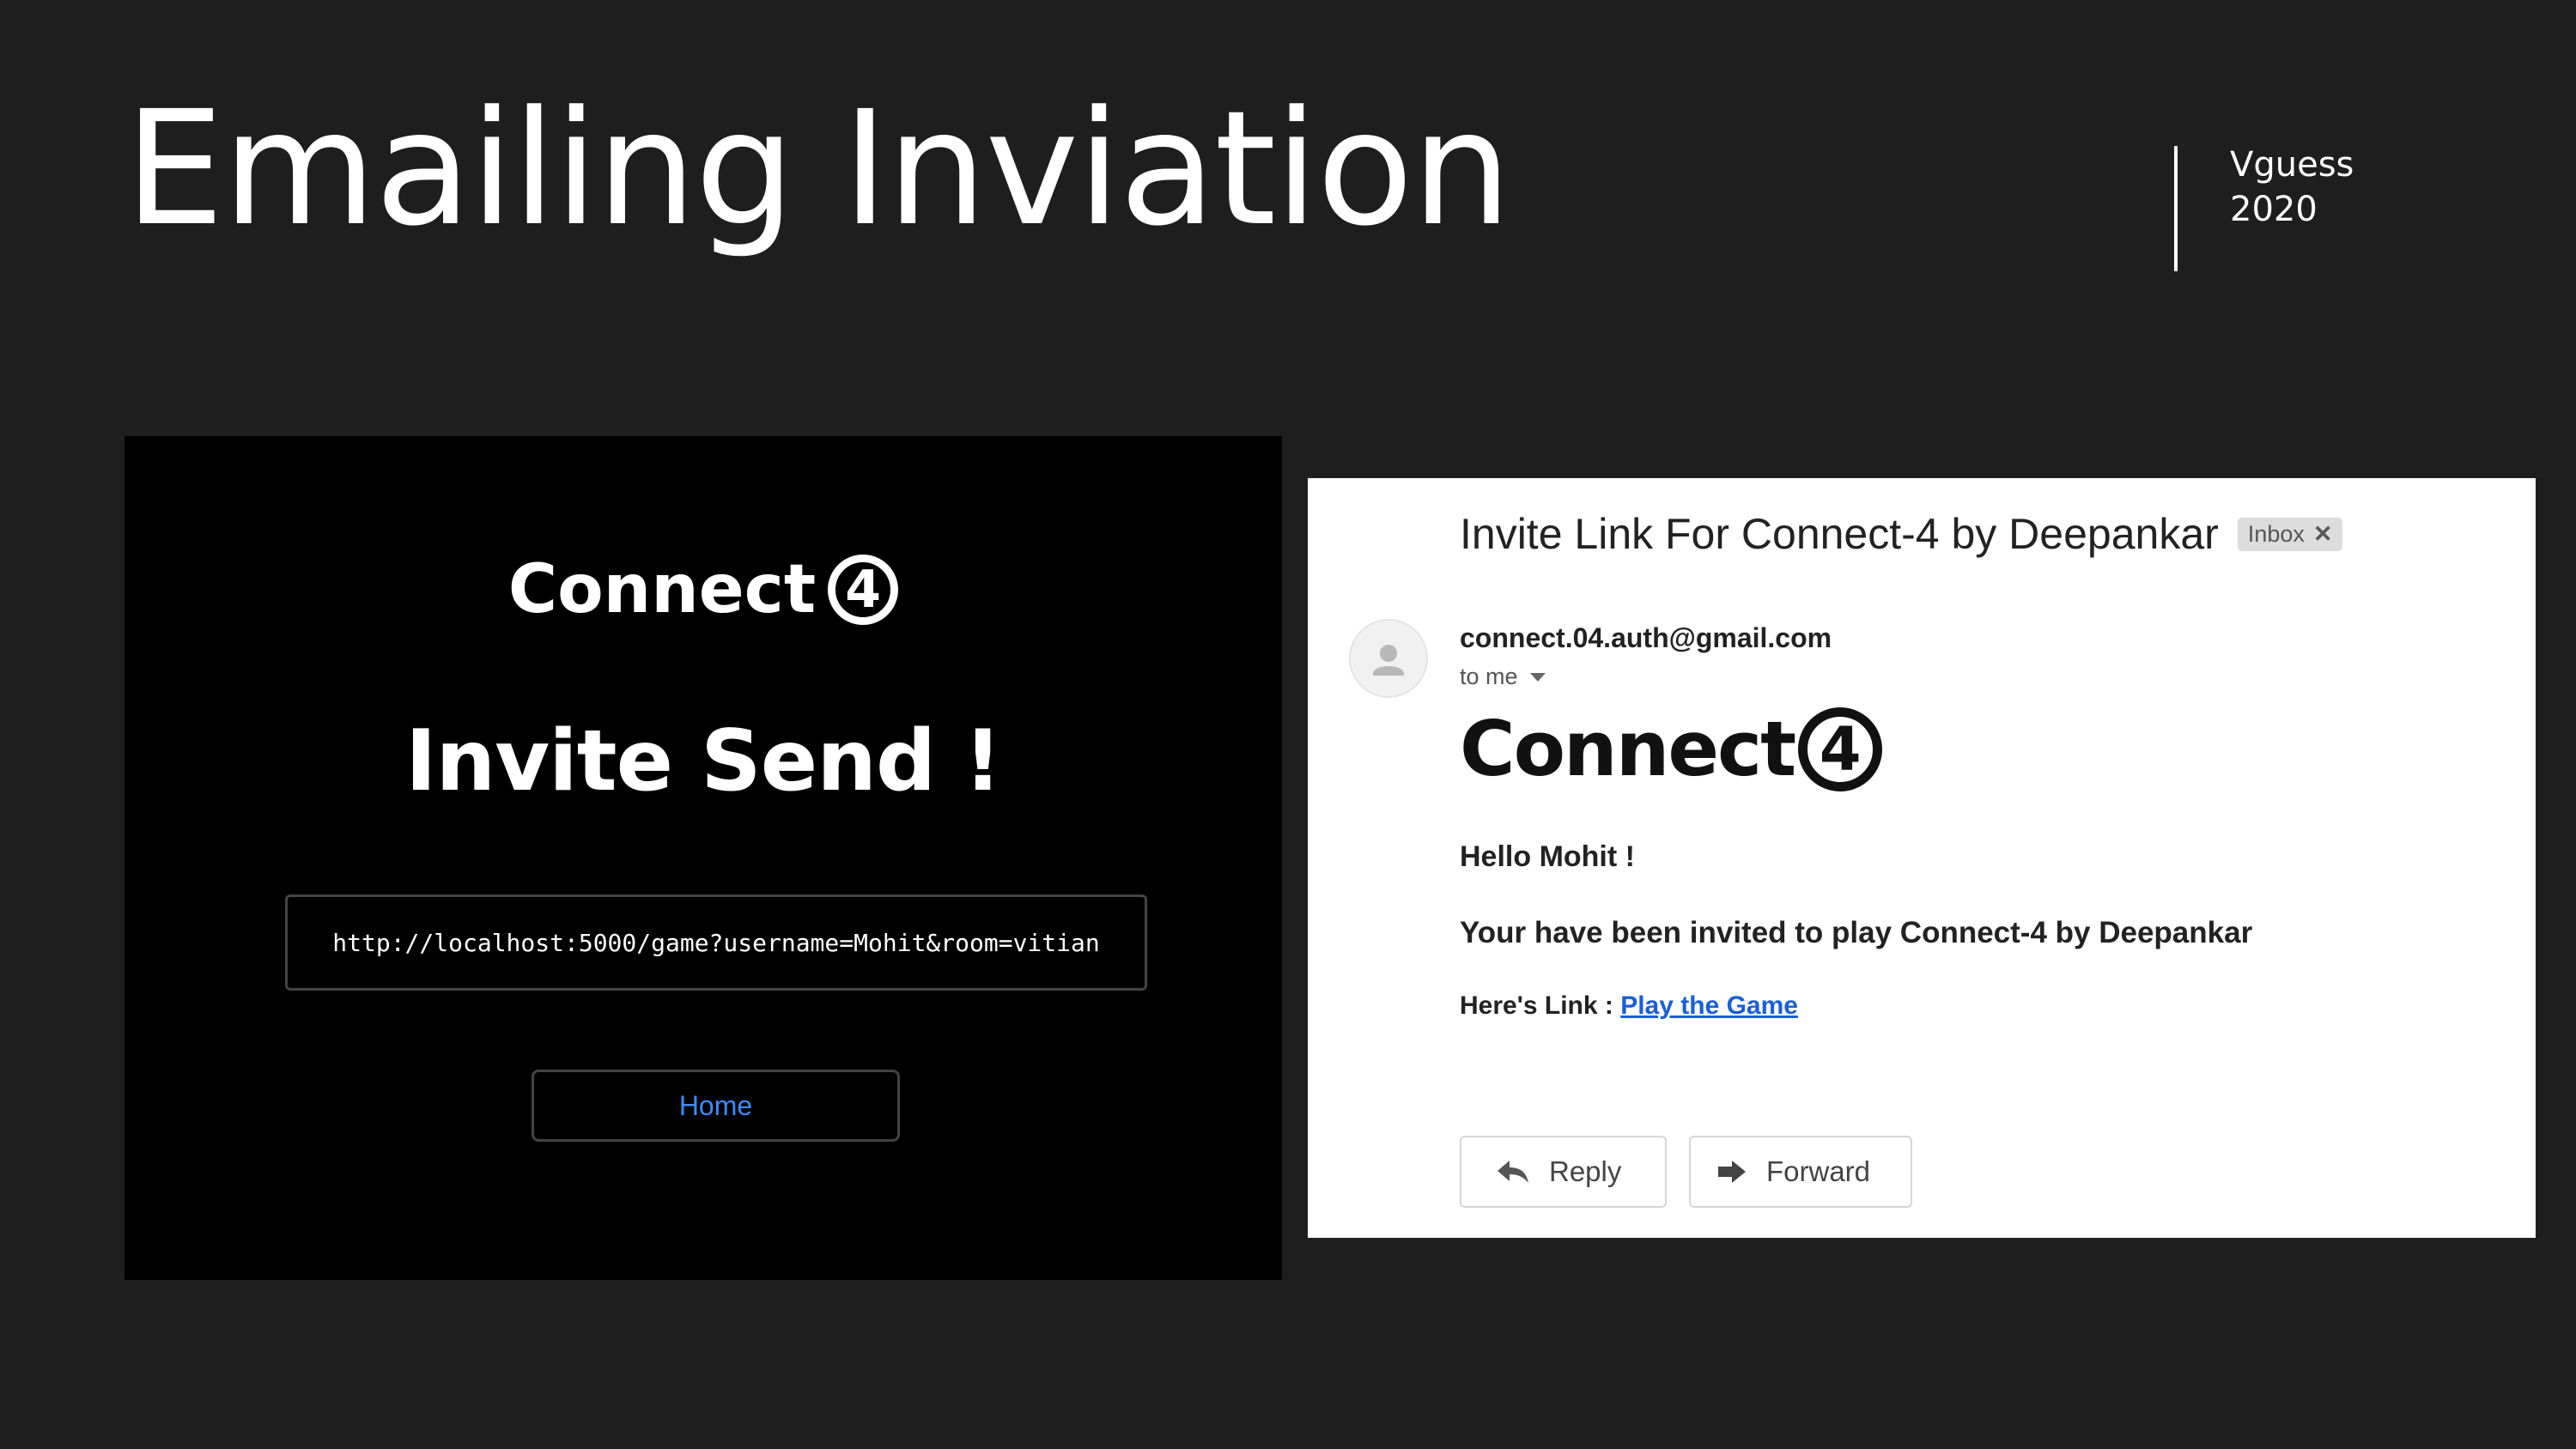 Image resolution: width=2576 pixels, height=1449 pixels. What do you see at coordinates (819, 169) in the screenshot?
I see `slide-title: Emailing Inviation` at bounding box center [819, 169].